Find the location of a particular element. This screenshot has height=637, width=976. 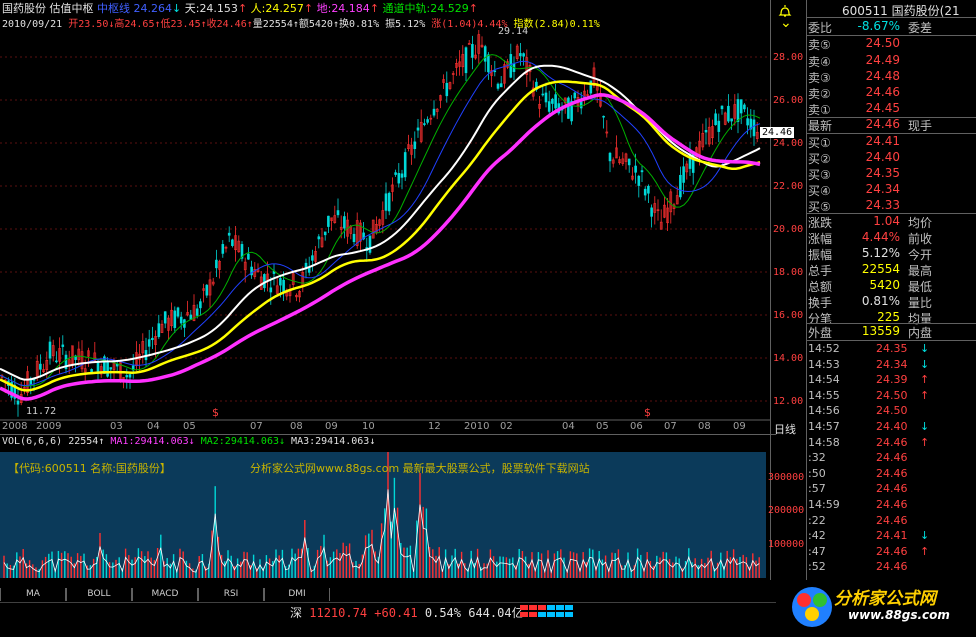

chevron-icon: ⌄ is located at coordinates (786, 23).